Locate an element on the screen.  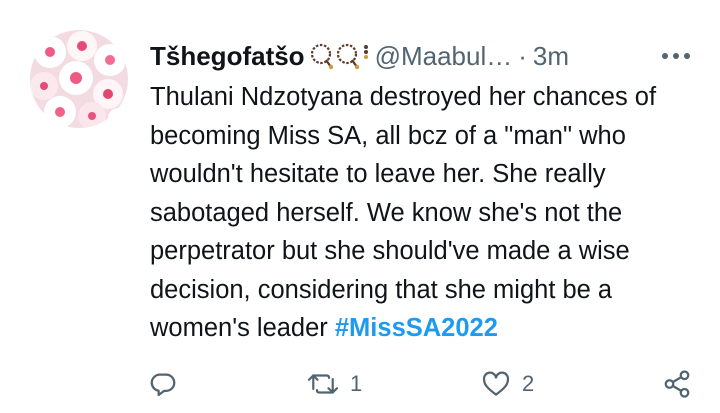
beads-strand-icon is located at coordinates (365, 52).